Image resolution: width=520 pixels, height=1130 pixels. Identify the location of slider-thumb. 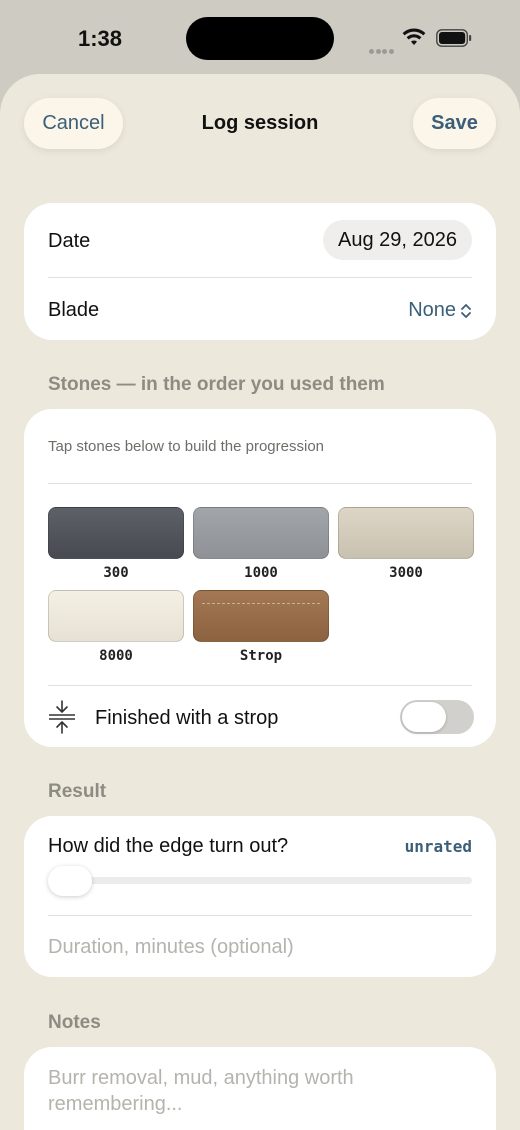
(70, 881).